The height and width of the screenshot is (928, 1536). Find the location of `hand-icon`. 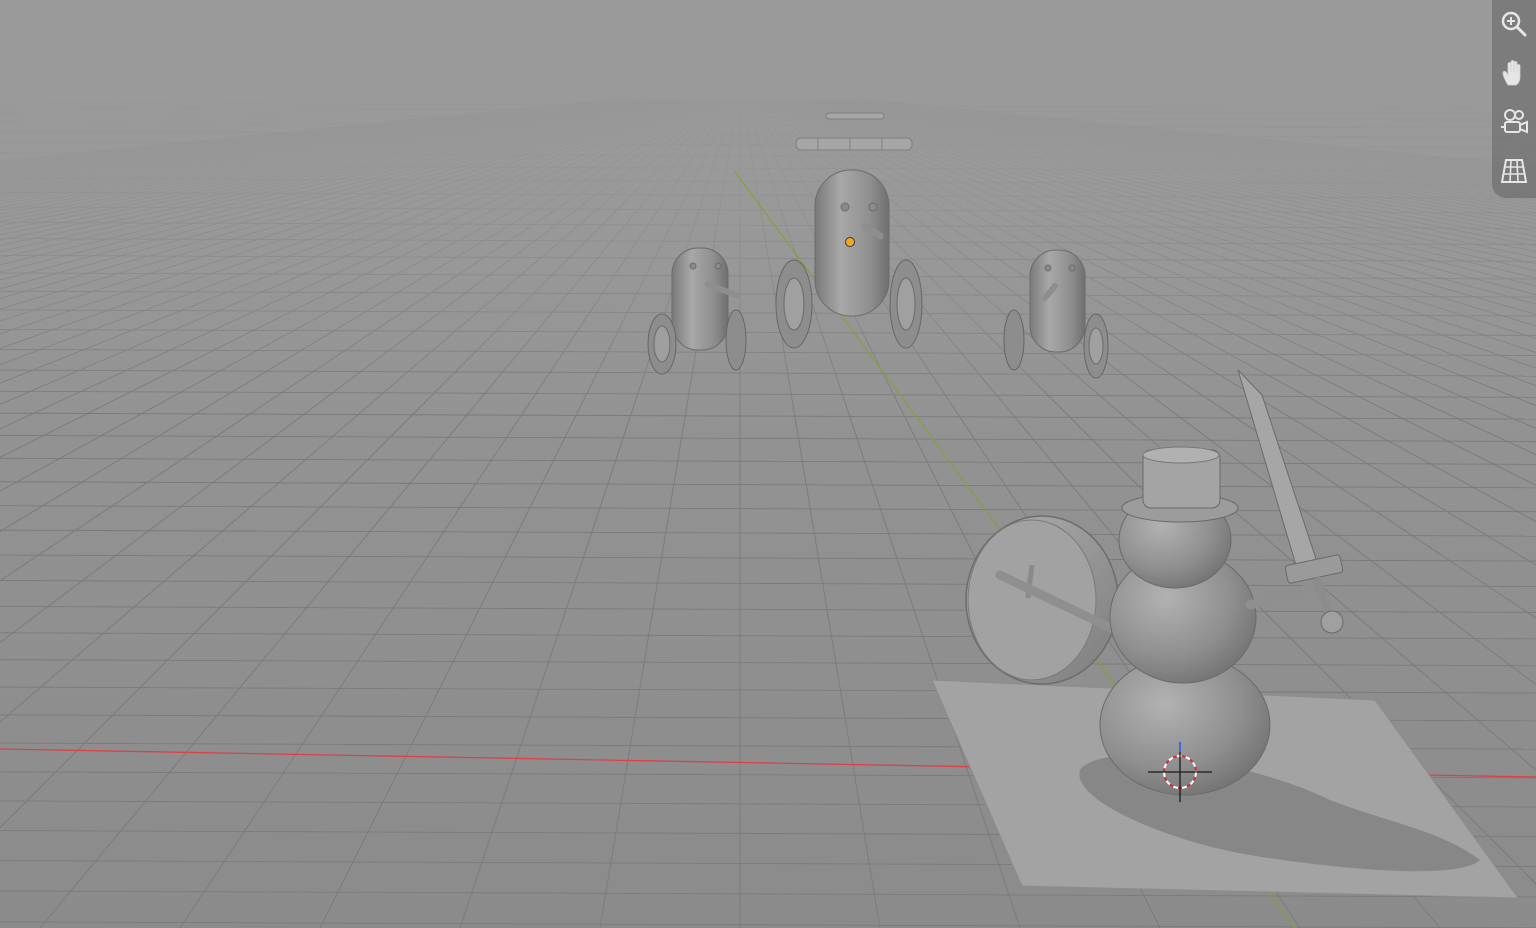

hand-icon is located at coordinates (1511, 72).